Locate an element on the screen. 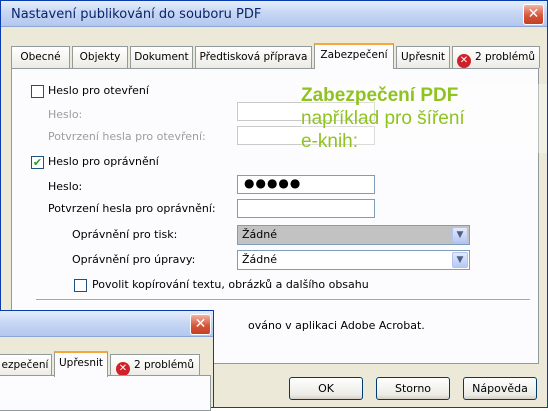 This screenshot has width=548, height=411. caption-line-1: Zabezpečení PDF is located at coordinates (380, 95).